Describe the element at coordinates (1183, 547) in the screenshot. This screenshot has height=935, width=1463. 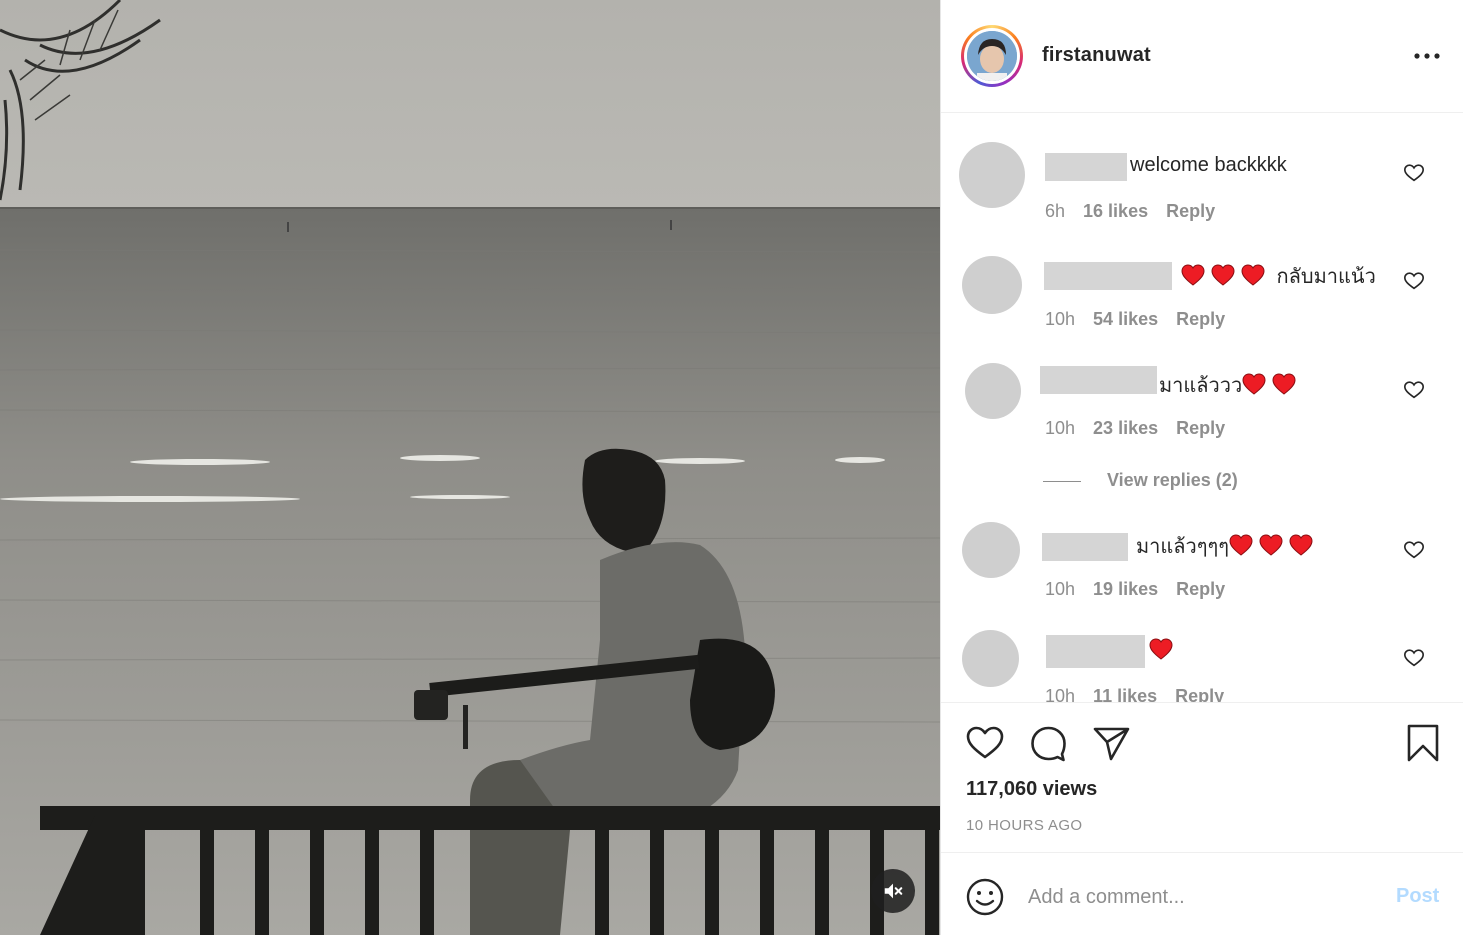
I see `comment-text-body: มาแล้วๆๆๆ` at that location.